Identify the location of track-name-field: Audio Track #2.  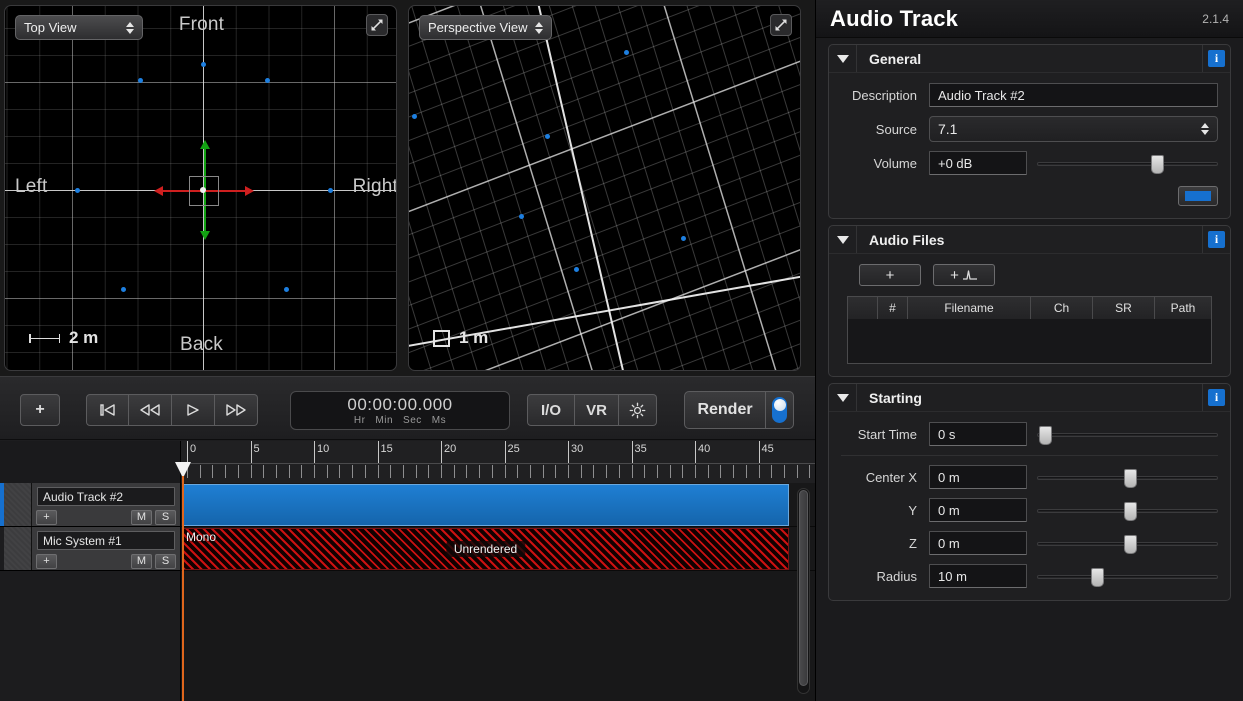
(106, 496).